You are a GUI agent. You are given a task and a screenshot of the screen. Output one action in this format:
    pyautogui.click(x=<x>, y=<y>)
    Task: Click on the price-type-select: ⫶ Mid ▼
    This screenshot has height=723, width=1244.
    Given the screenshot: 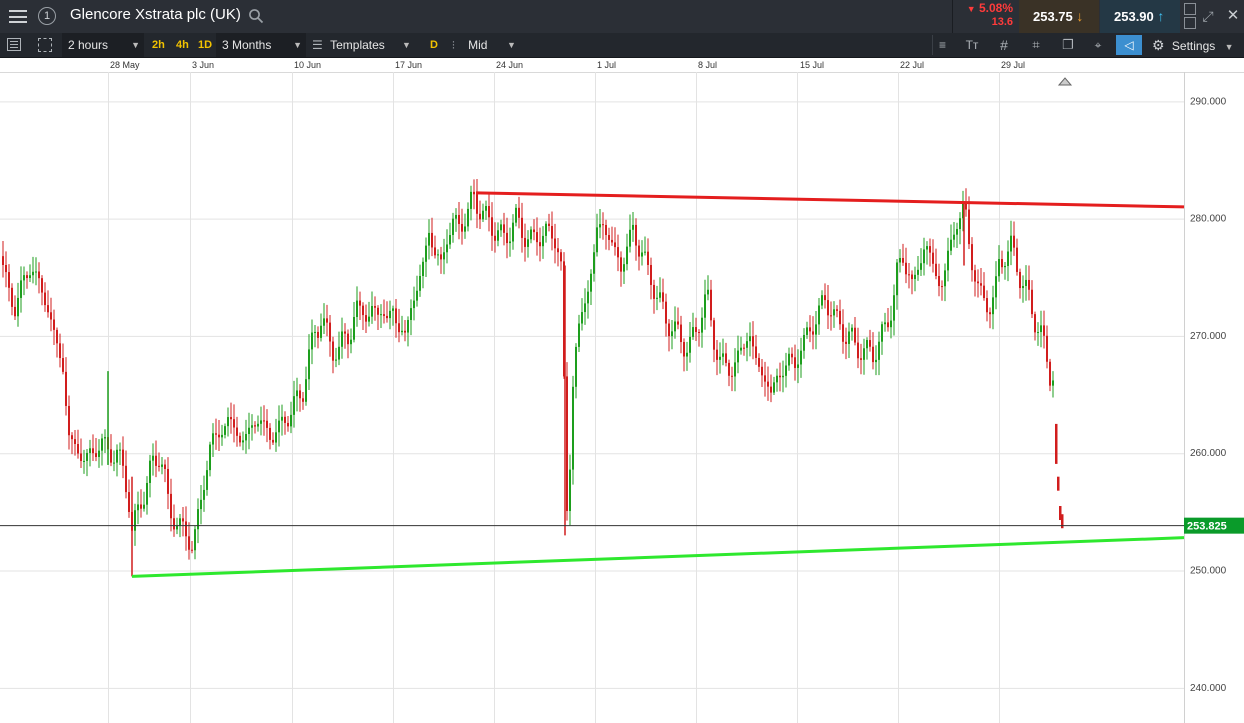 What is the action you would take?
    pyautogui.click(x=485, y=45)
    